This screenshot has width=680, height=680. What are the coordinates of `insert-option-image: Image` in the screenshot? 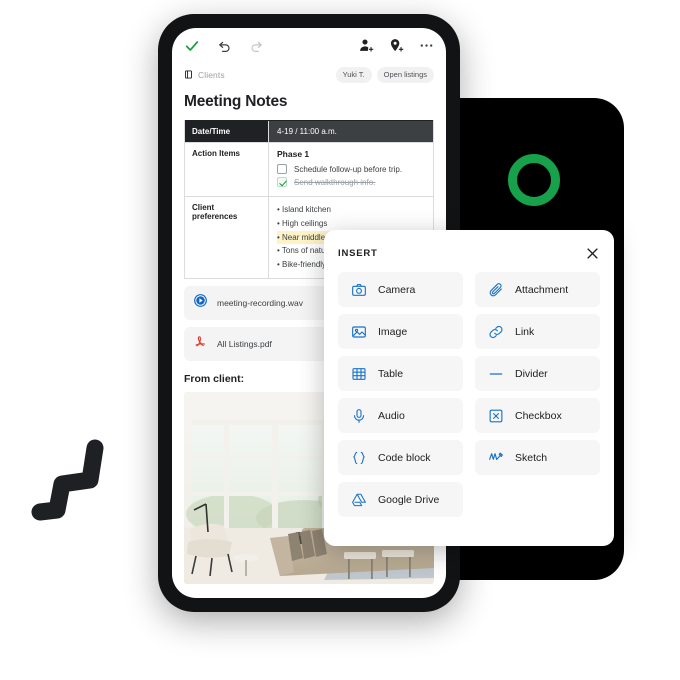 It's located at (400, 331).